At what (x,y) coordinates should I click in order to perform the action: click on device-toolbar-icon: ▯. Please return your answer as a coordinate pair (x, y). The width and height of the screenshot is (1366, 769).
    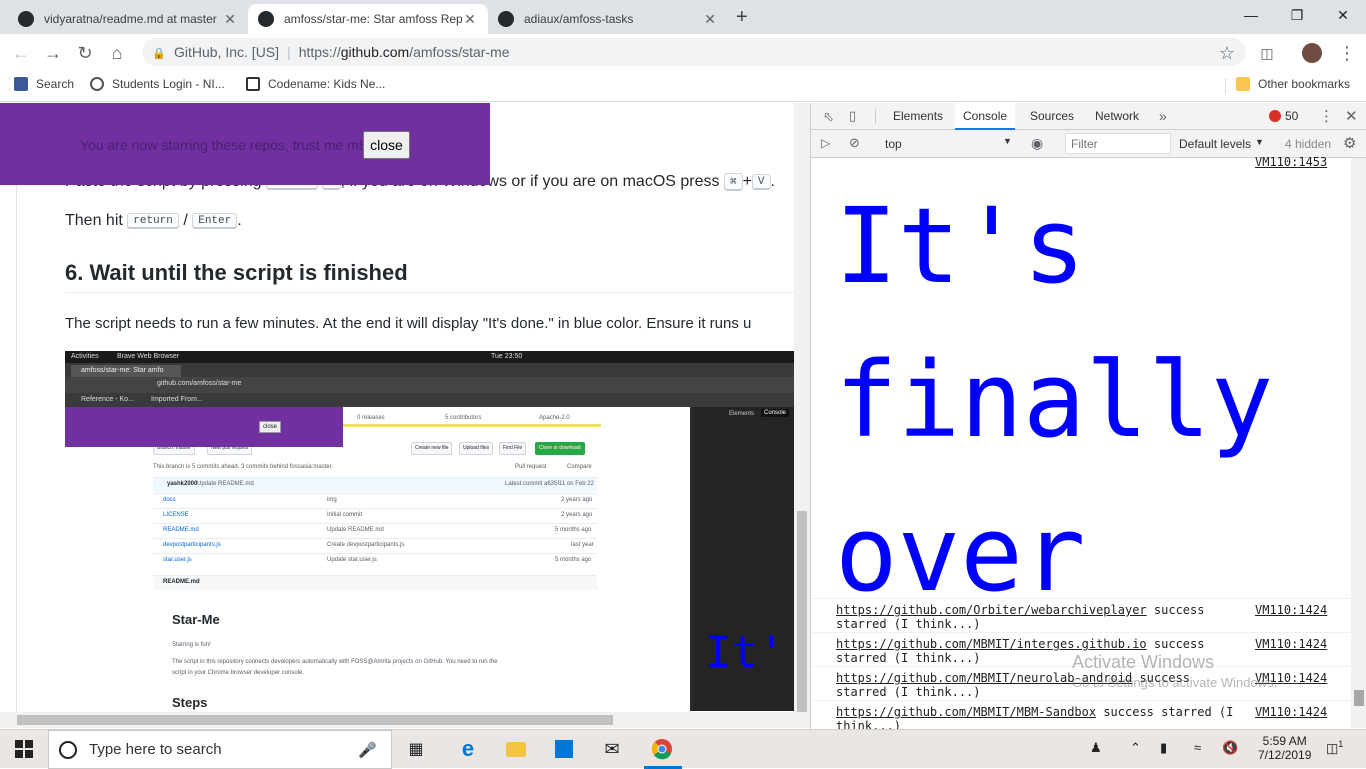
    Looking at the image, I should click on (852, 116).